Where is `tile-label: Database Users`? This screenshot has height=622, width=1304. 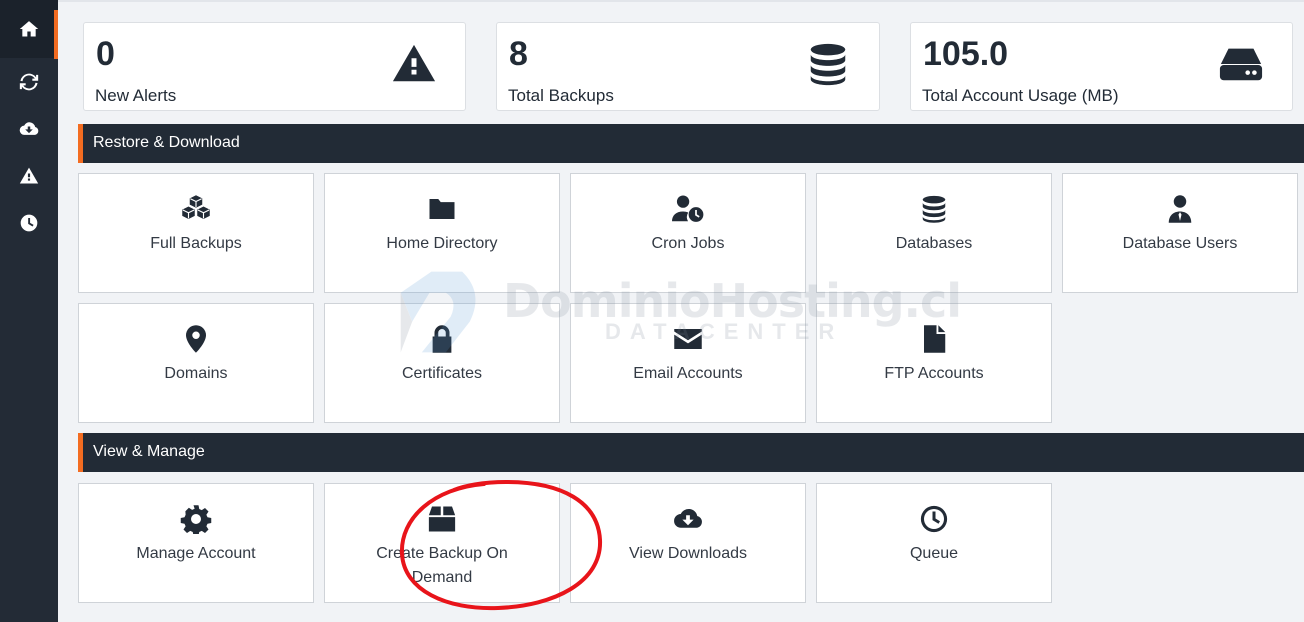 tile-label: Database Users is located at coordinates (1180, 243).